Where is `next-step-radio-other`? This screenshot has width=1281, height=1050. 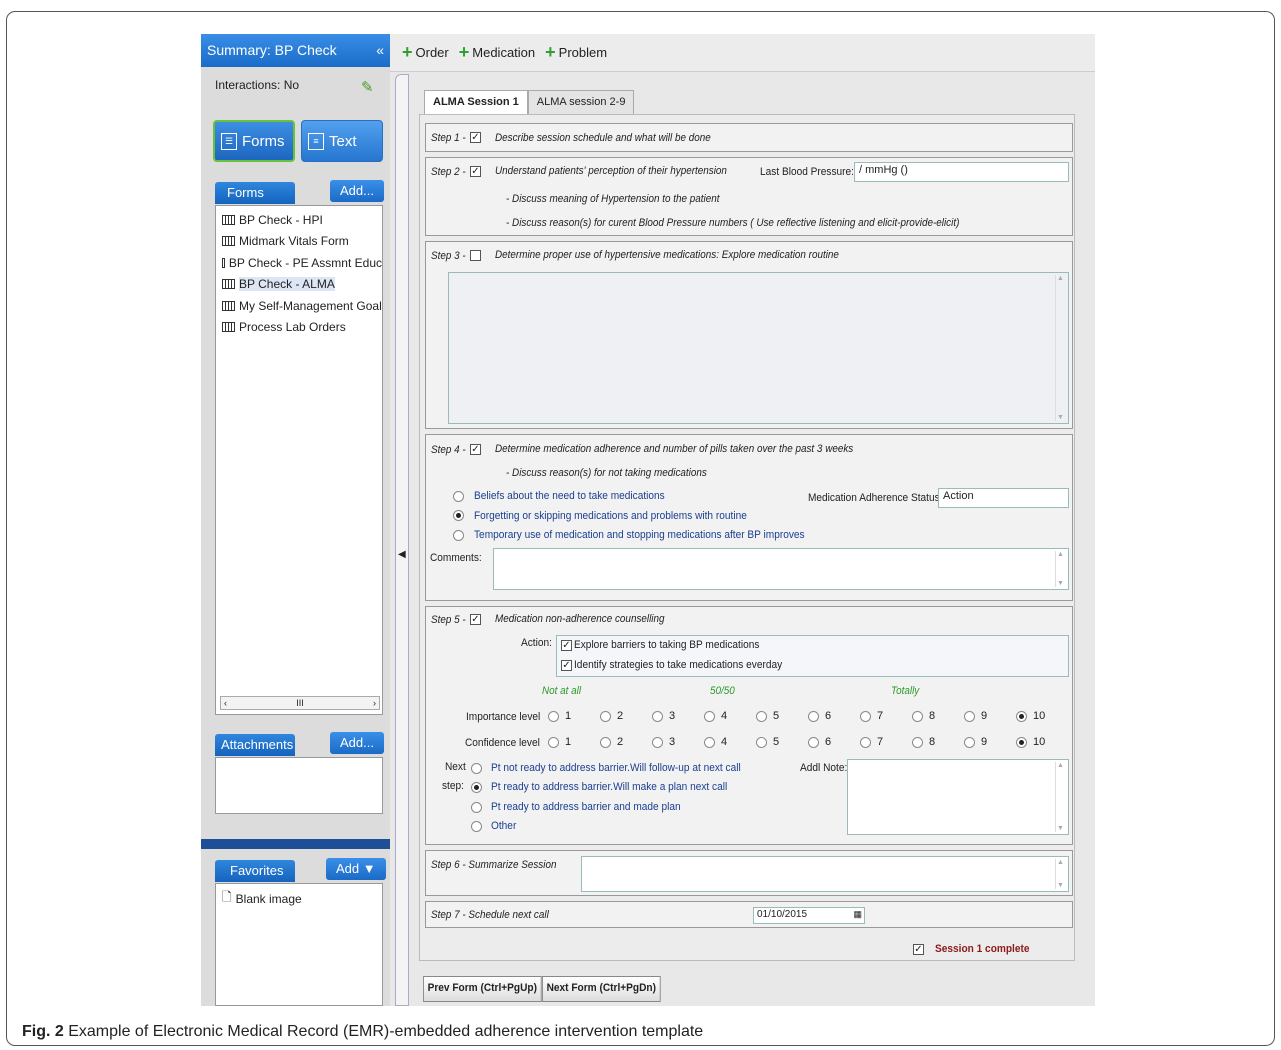 next-step-radio-other is located at coordinates (476, 826).